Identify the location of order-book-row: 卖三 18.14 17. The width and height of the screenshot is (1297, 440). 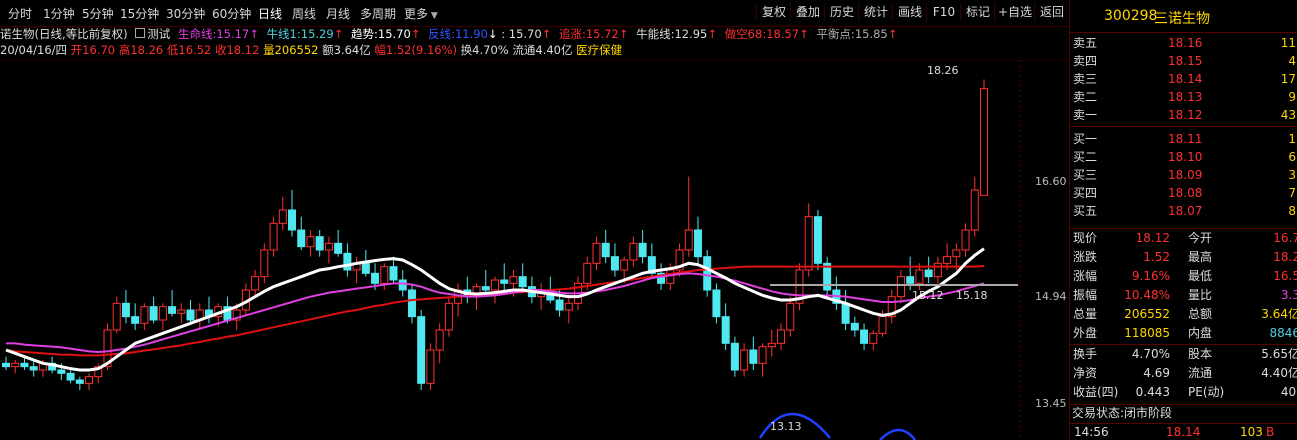
(1183, 79).